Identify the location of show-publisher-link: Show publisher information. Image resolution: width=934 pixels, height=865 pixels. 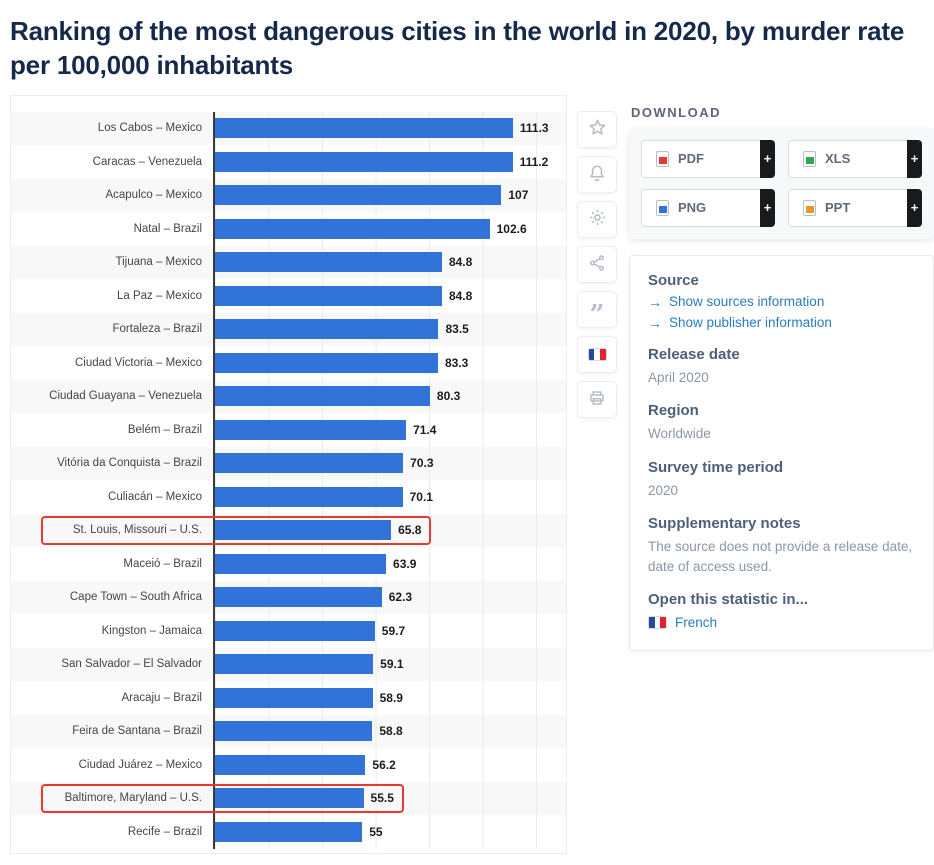
(781, 323).